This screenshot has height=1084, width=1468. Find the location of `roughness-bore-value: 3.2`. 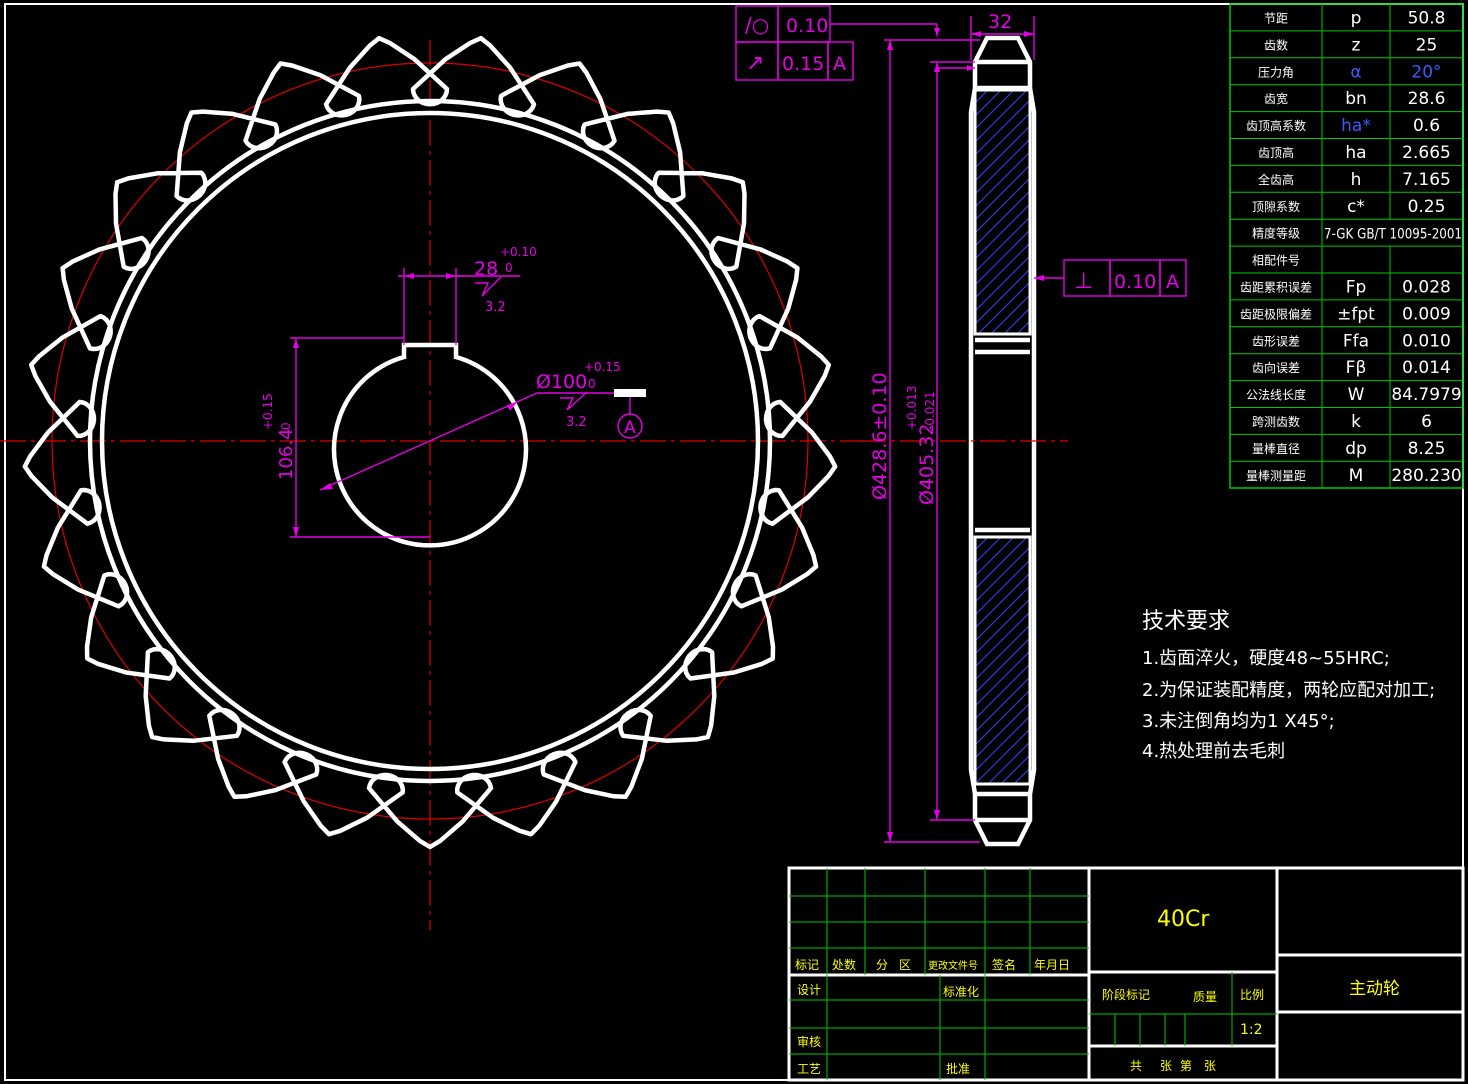

roughness-bore-value: 3.2 is located at coordinates (576, 422).